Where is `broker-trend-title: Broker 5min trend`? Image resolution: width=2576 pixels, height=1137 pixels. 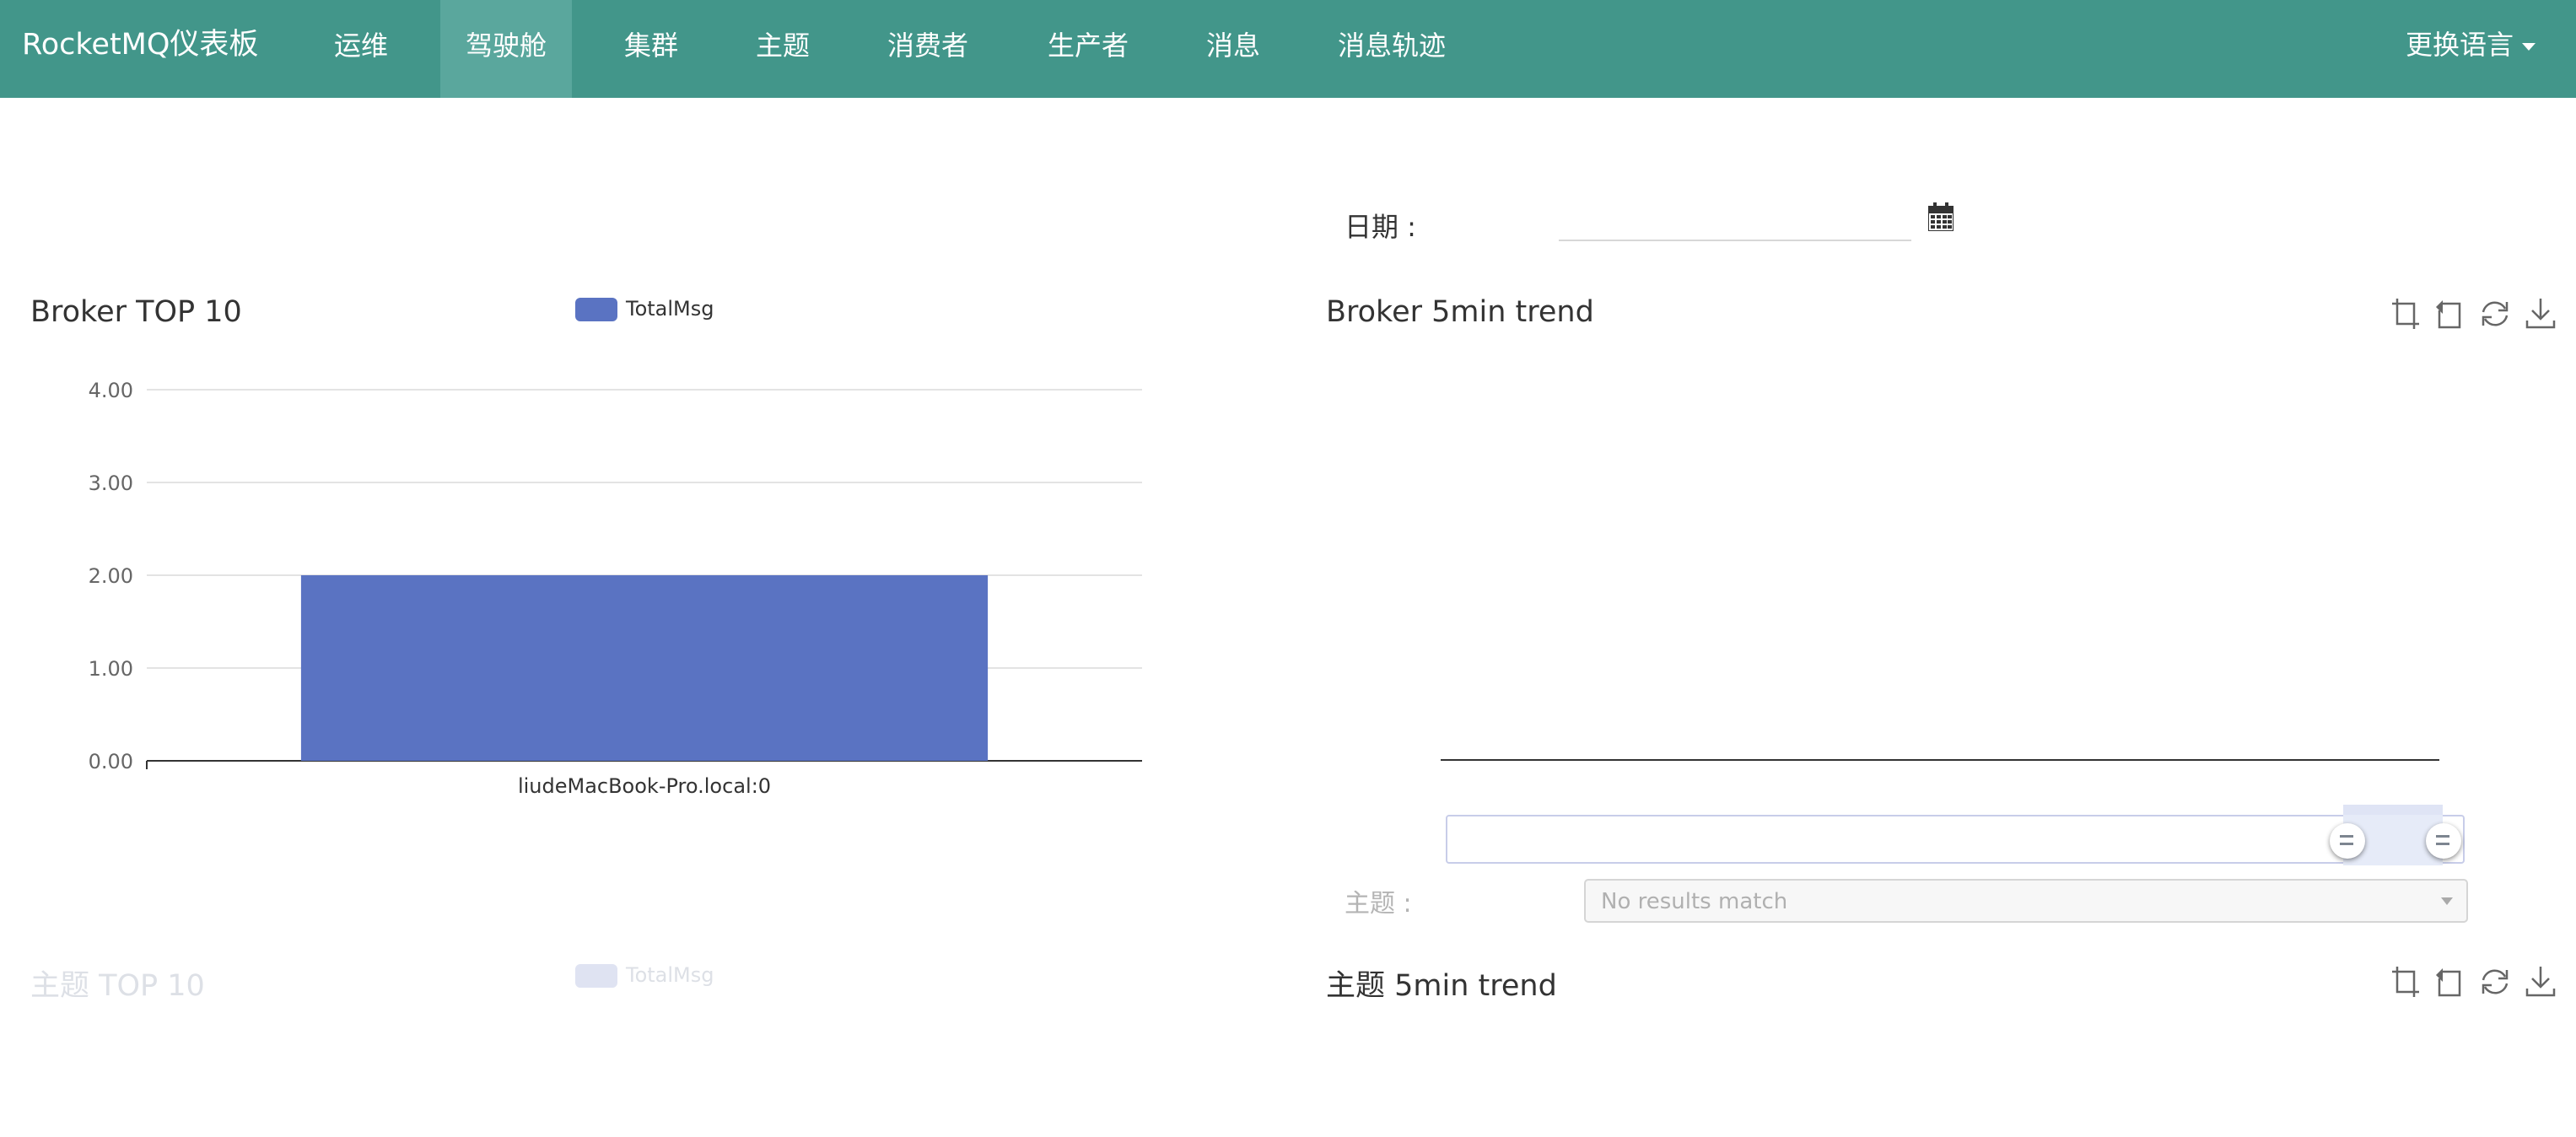
broker-trend-title: Broker 5min trend is located at coordinates (1460, 312).